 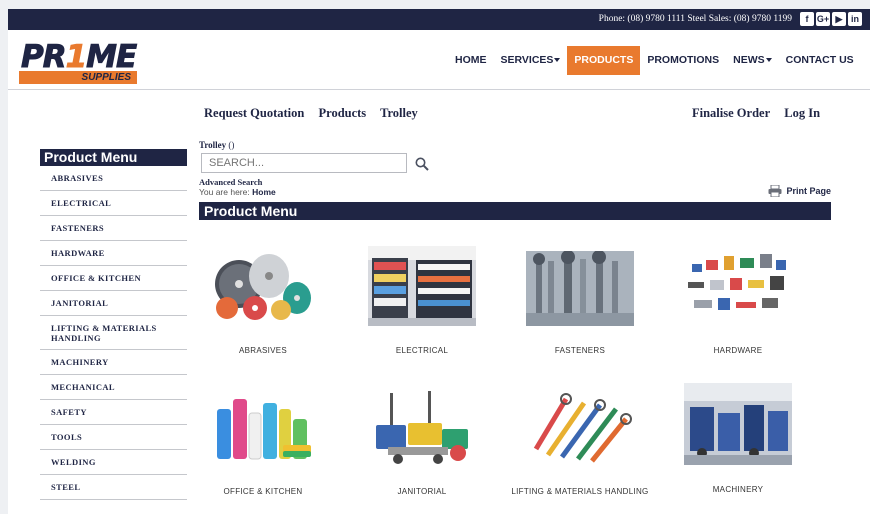 I want to click on product-image-janitorial, so click(x=422, y=428).